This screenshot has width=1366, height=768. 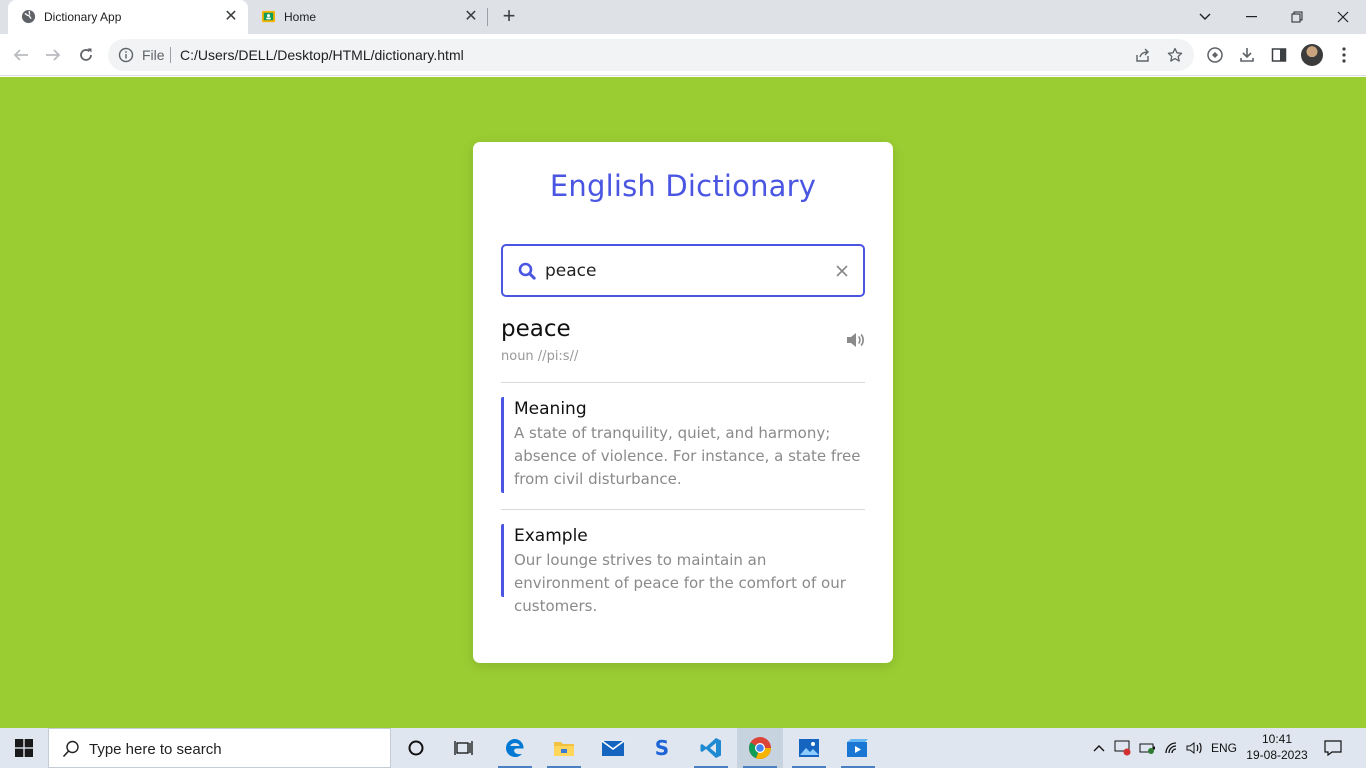 I want to click on taskbar-search-box: Type here to search, so click(x=219, y=748).